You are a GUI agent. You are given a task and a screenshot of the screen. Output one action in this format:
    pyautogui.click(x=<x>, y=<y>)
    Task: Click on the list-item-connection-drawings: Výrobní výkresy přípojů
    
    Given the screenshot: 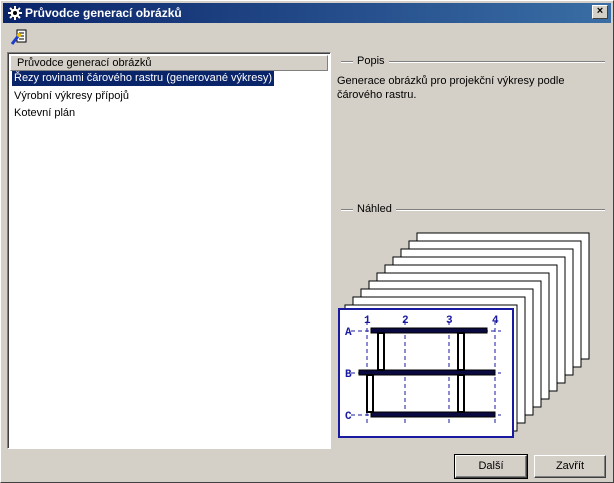 What is the action you would take?
    pyautogui.click(x=71, y=96)
    